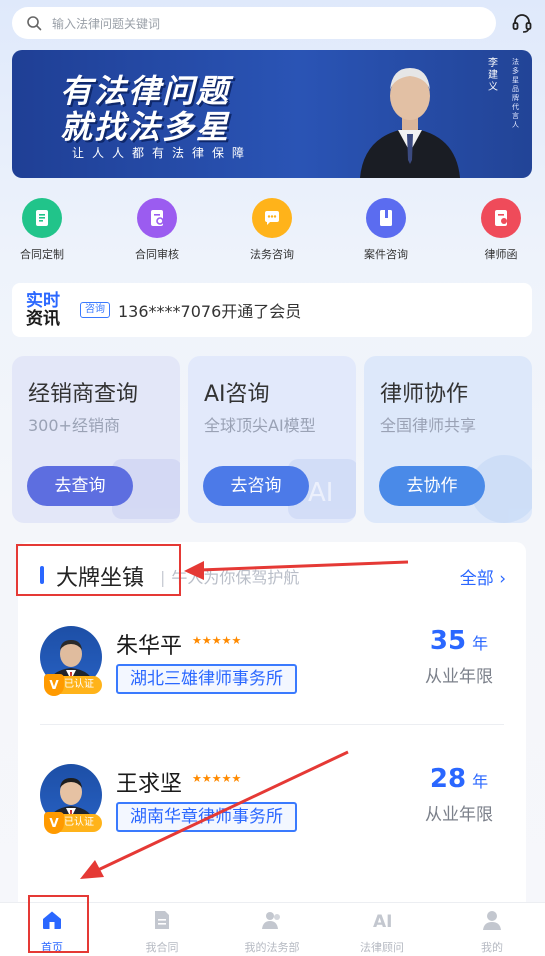 This screenshot has width=545, height=956. Describe the element at coordinates (272, 947) in the screenshot. I see `tab-label: 我的法务部` at that location.